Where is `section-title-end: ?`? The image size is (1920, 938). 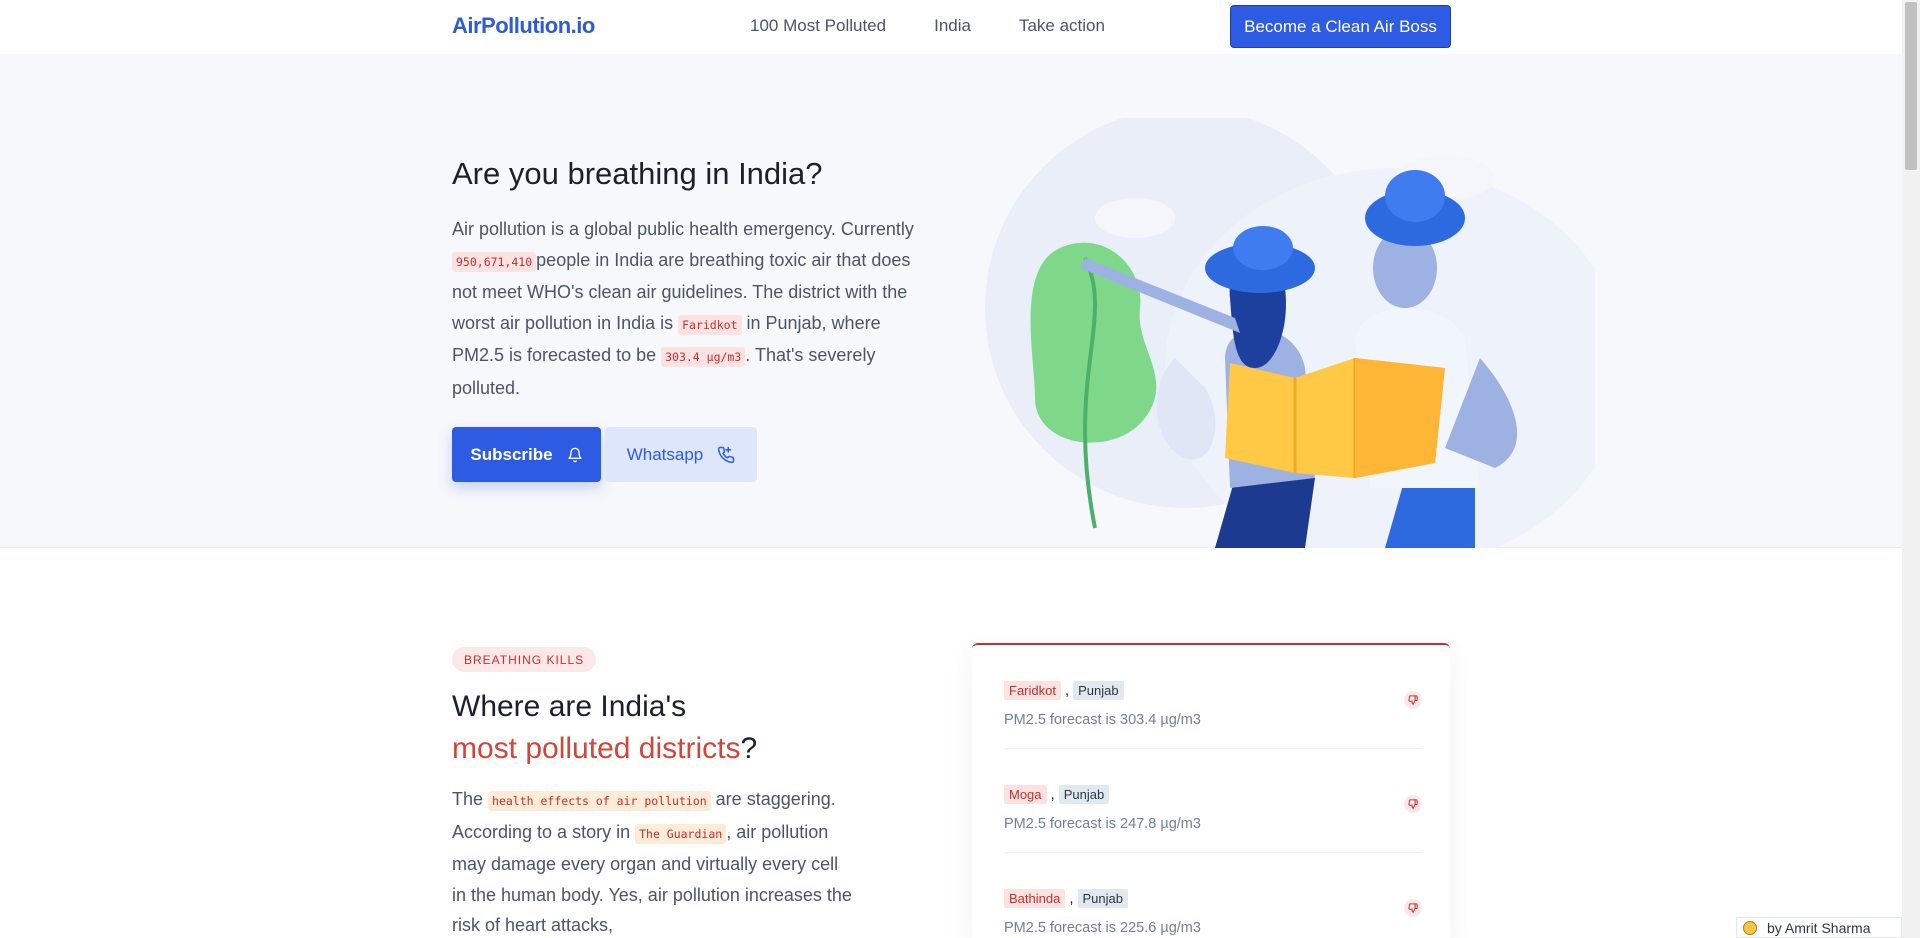
section-title-end: ? is located at coordinates (749, 748).